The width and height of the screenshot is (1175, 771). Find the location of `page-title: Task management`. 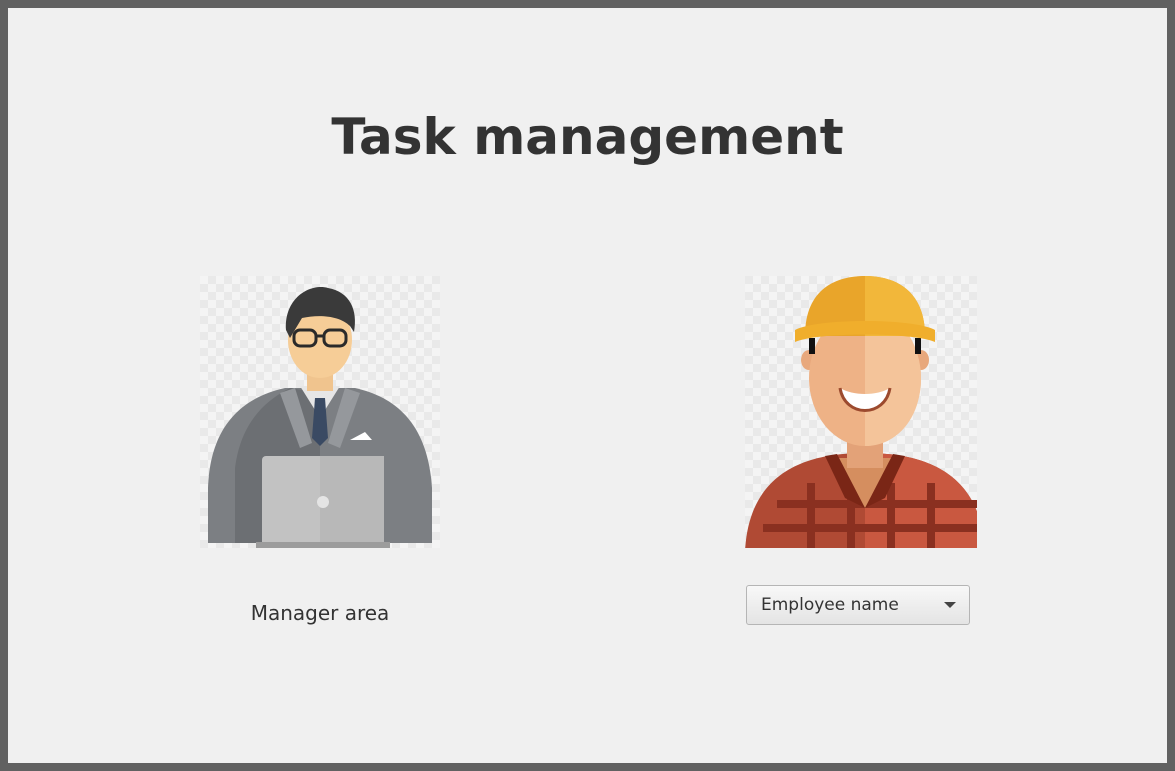

page-title: Task management is located at coordinates (587, 137).